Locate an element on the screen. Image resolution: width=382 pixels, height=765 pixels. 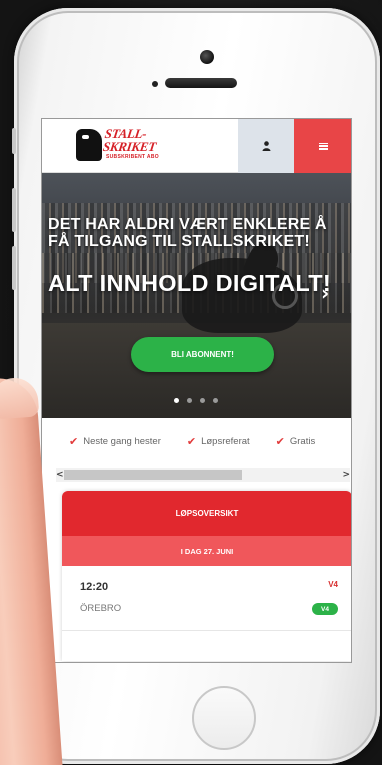
horizontal-scrollbar: < > is located at coordinates (203, 475).